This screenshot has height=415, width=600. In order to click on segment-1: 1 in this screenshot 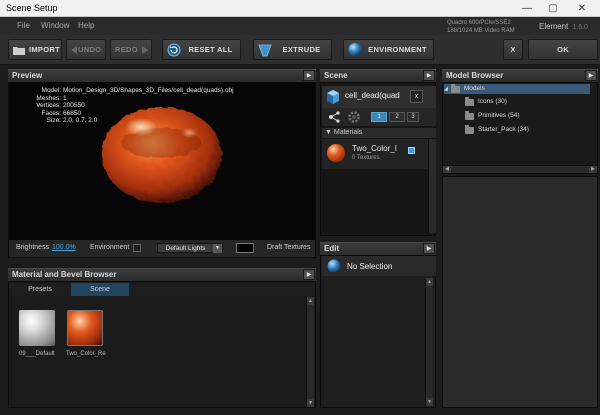, I will do `click(379, 117)`.